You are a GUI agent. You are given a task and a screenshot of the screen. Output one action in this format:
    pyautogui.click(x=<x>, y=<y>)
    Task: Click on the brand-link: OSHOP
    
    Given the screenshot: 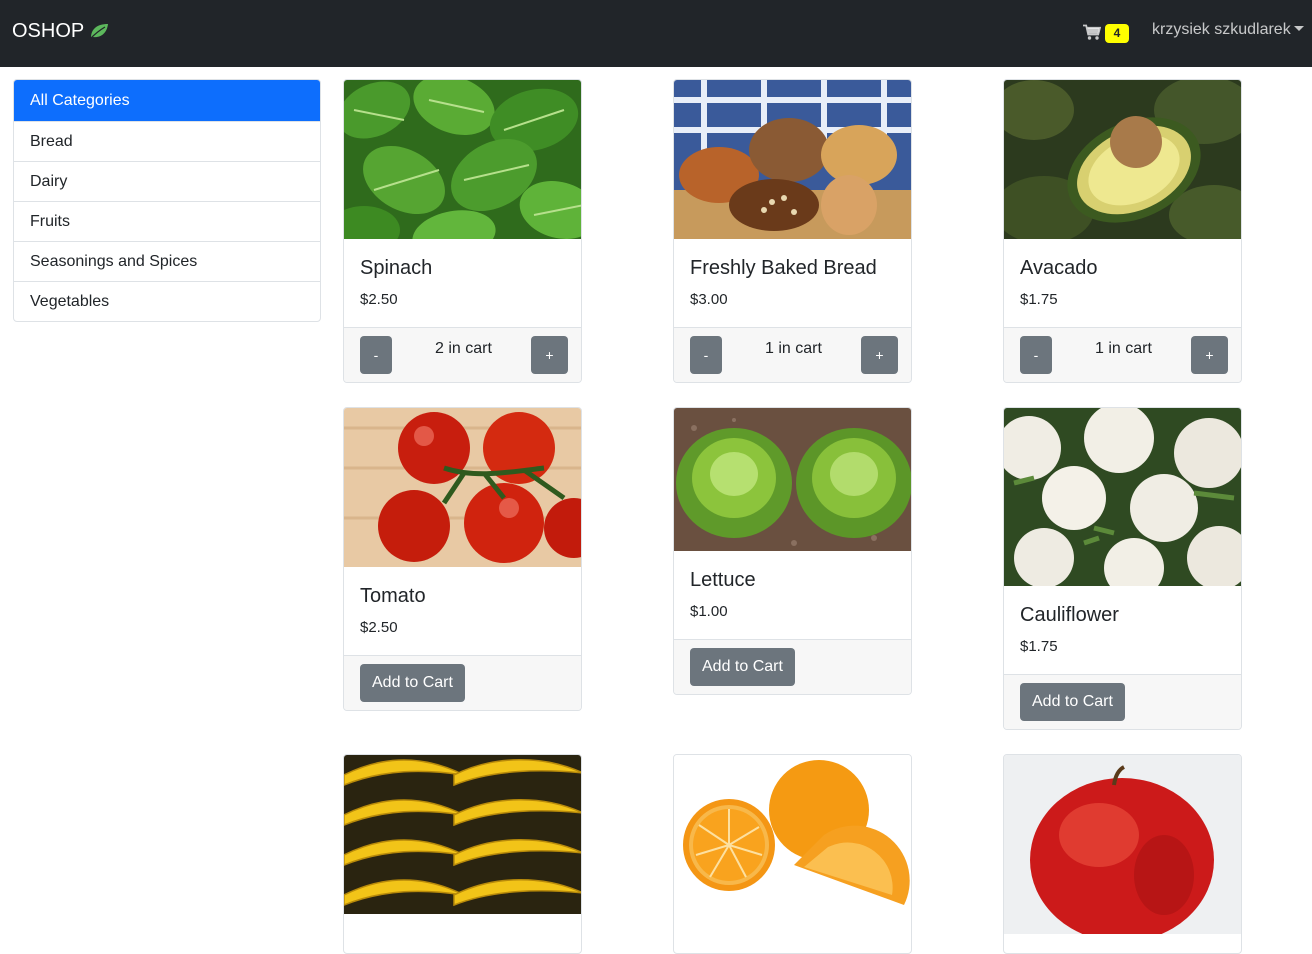 What is the action you would take?
    pyautogui.click(x=60, y=32)
    